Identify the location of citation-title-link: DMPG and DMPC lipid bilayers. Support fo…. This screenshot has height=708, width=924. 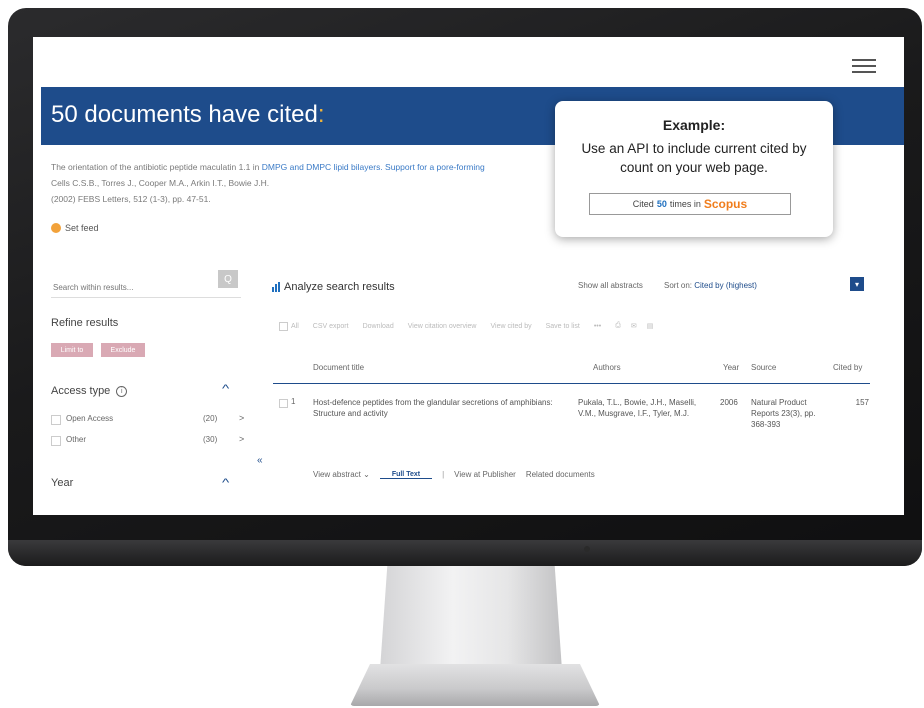
(373, 167).